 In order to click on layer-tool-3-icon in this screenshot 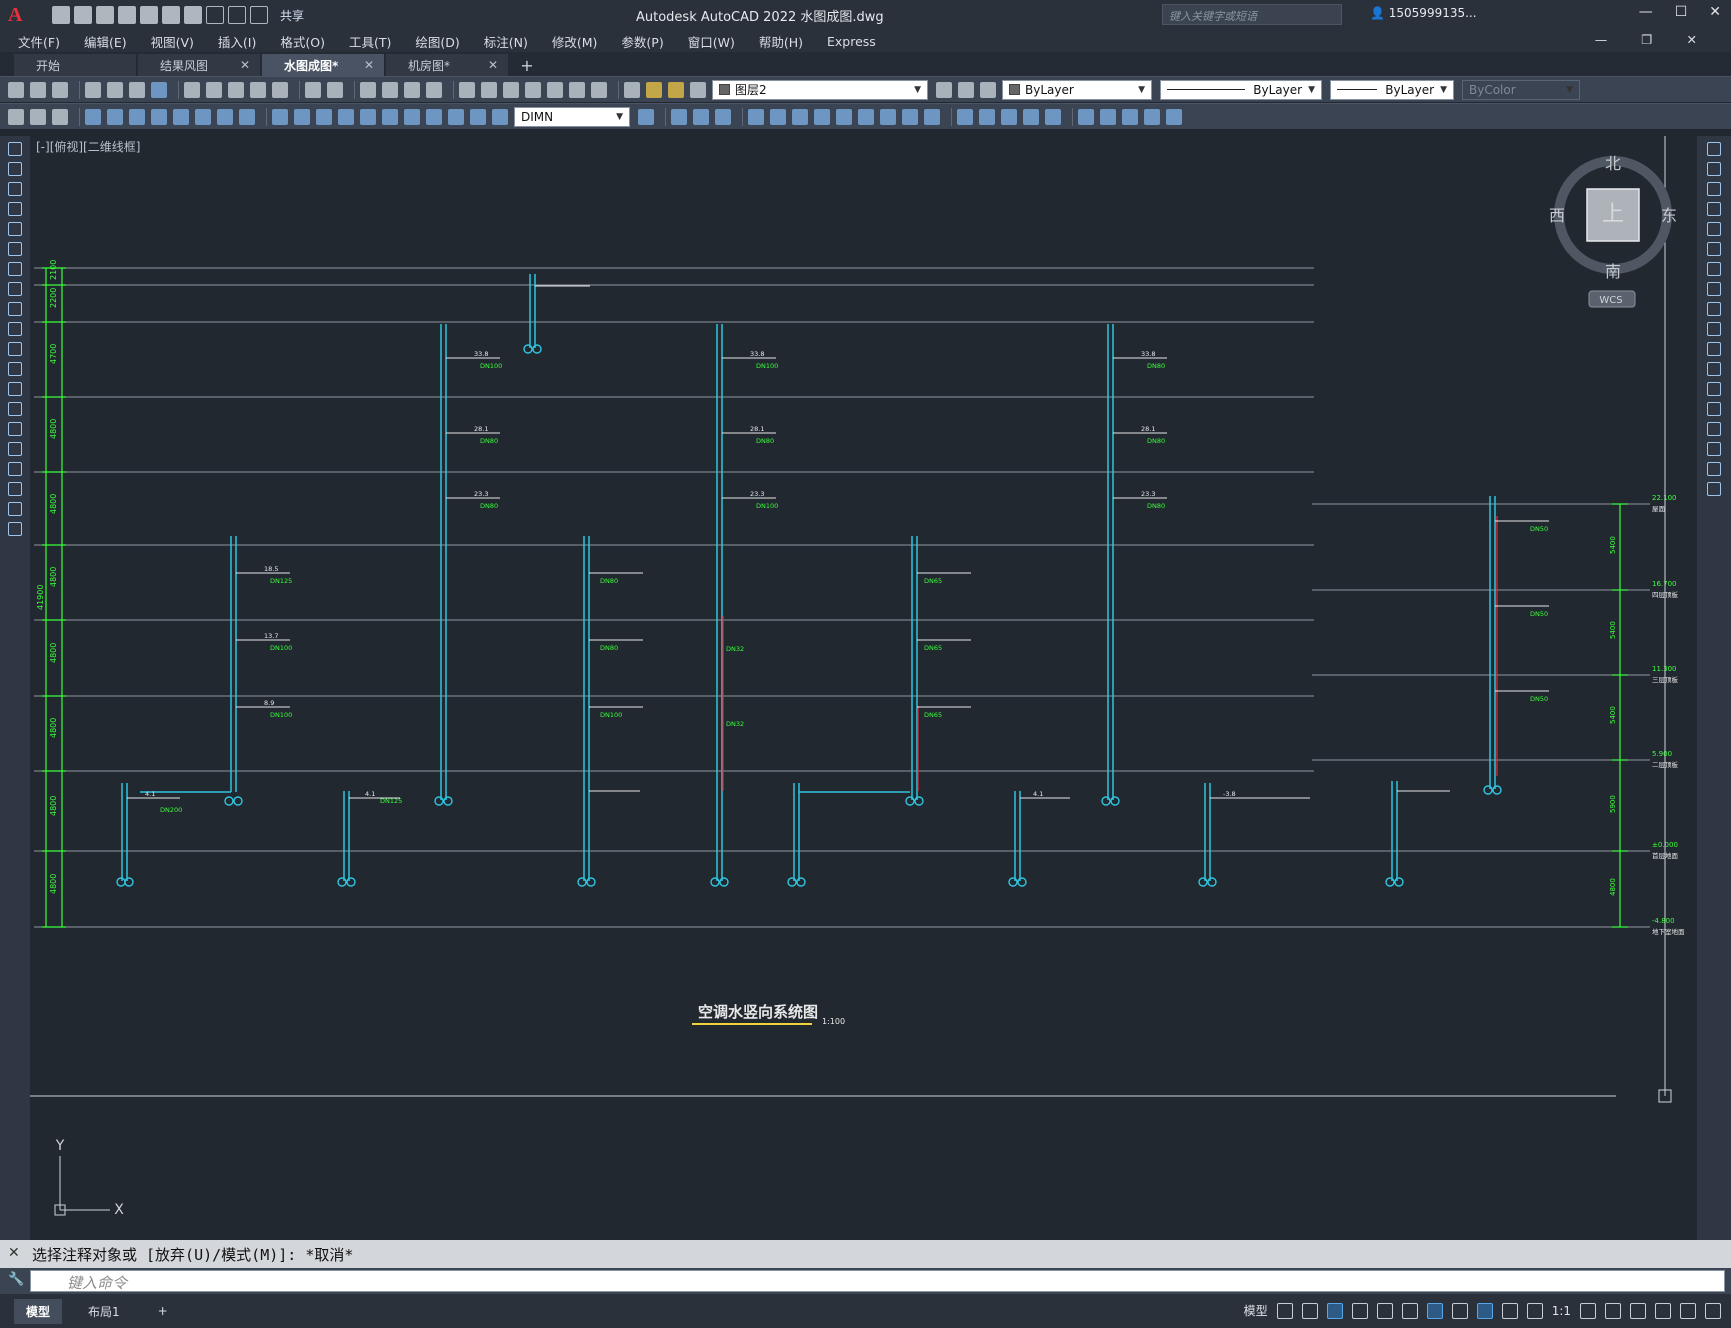, I will do `click(60, 116)`.